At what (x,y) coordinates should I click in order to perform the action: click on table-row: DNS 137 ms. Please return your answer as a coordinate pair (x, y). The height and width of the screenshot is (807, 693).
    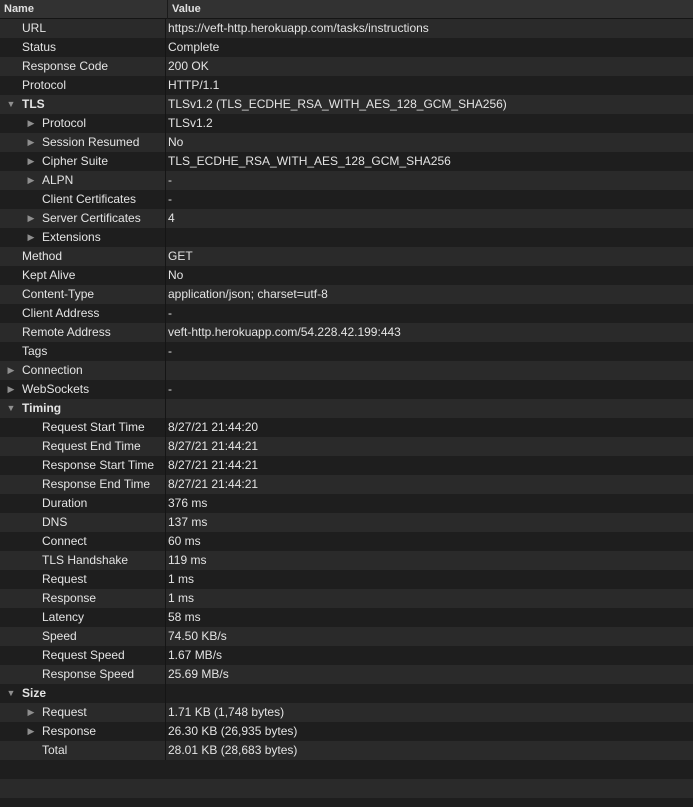
    Looking at the image, I should click on (346, 522).